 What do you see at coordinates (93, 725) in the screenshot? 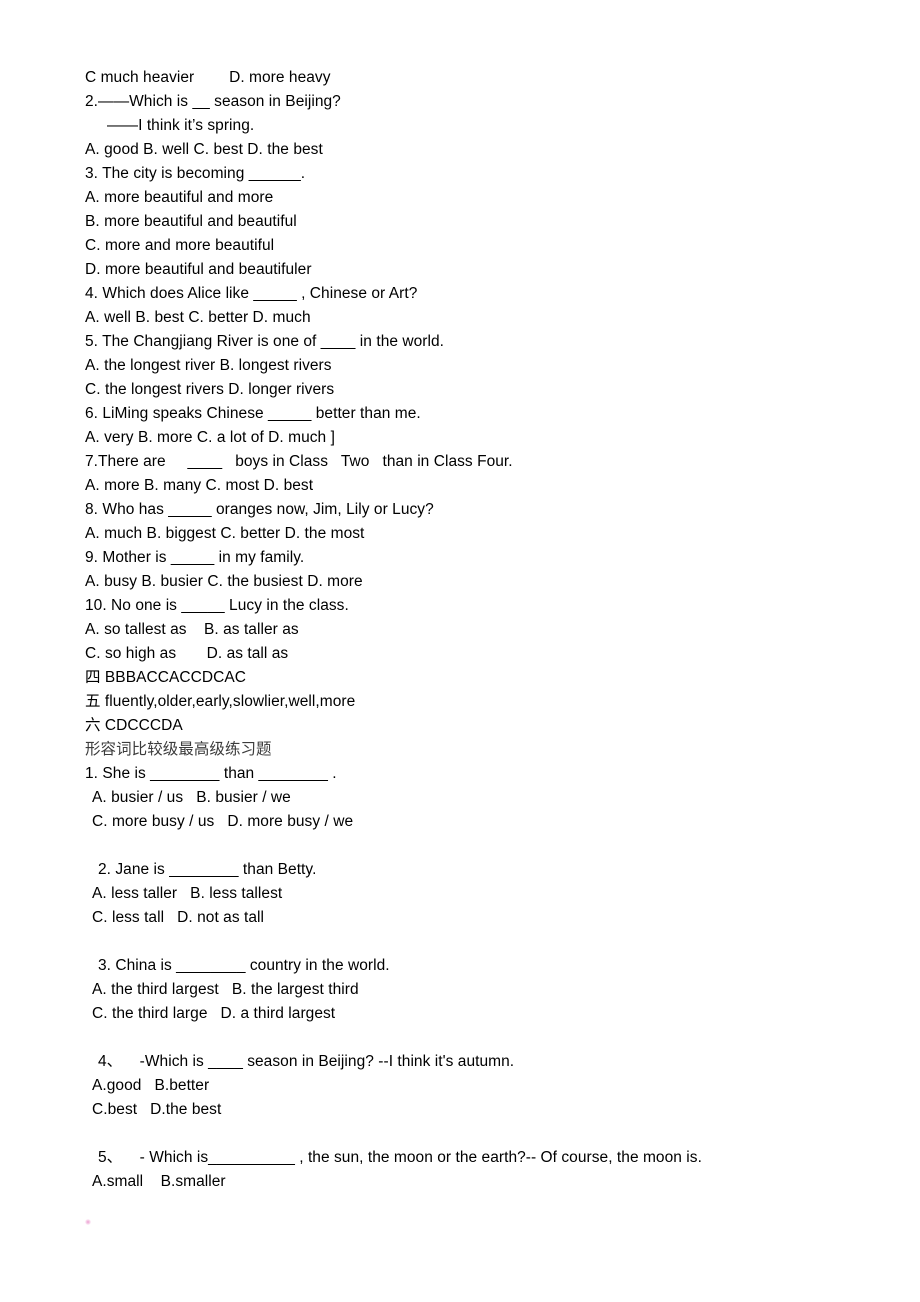
I see `answer-key-label: 六` at bounding box center [93, 725].